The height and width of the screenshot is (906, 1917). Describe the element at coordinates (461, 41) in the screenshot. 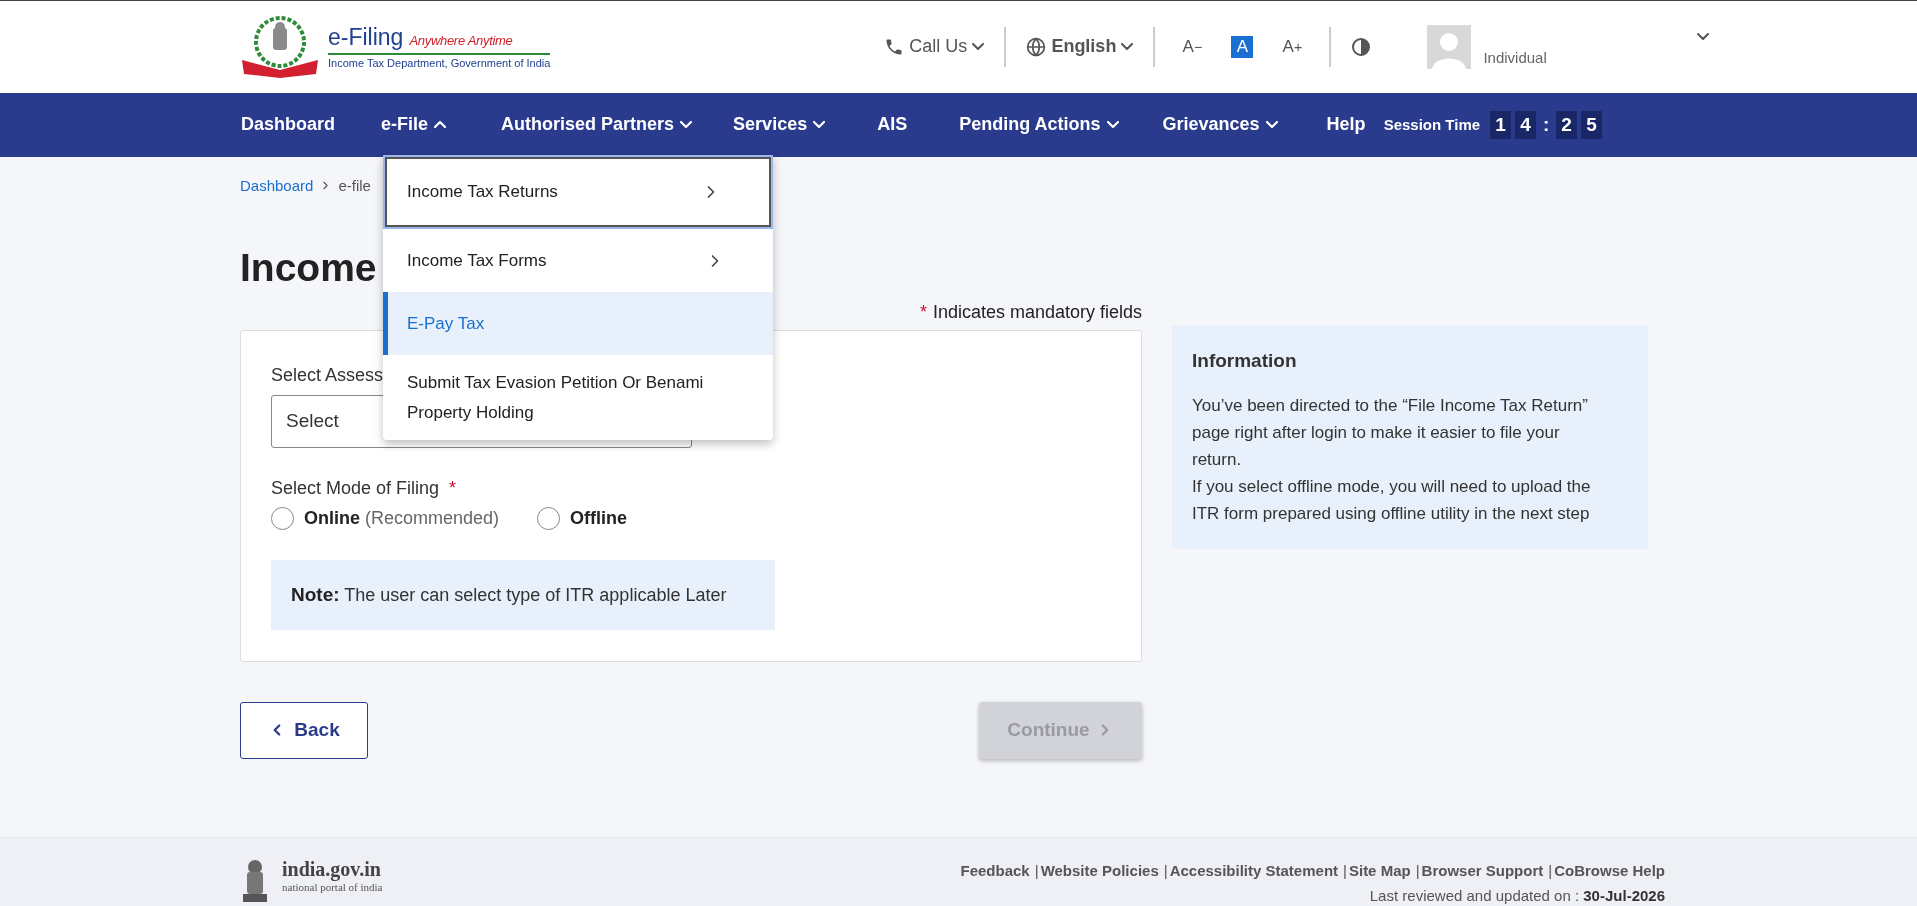

I see `logo-tagline: Anywhere Anytime` at that location.